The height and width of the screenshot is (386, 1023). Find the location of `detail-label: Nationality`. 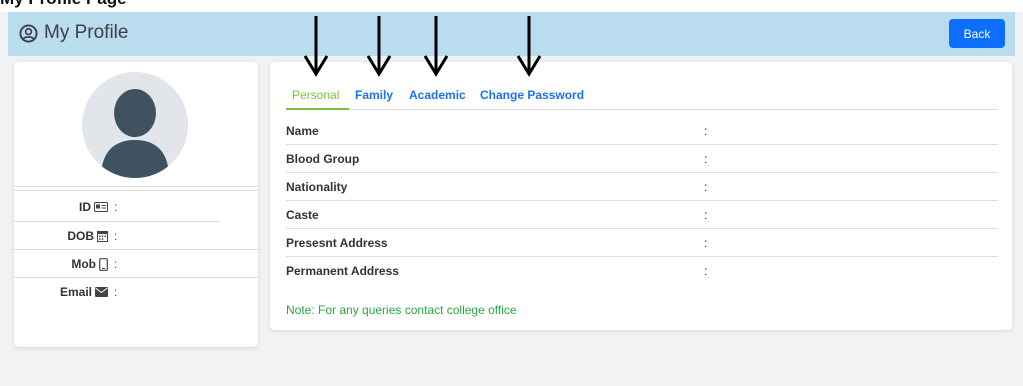

detail-label: Nationality is located at coordinates (317, 187).